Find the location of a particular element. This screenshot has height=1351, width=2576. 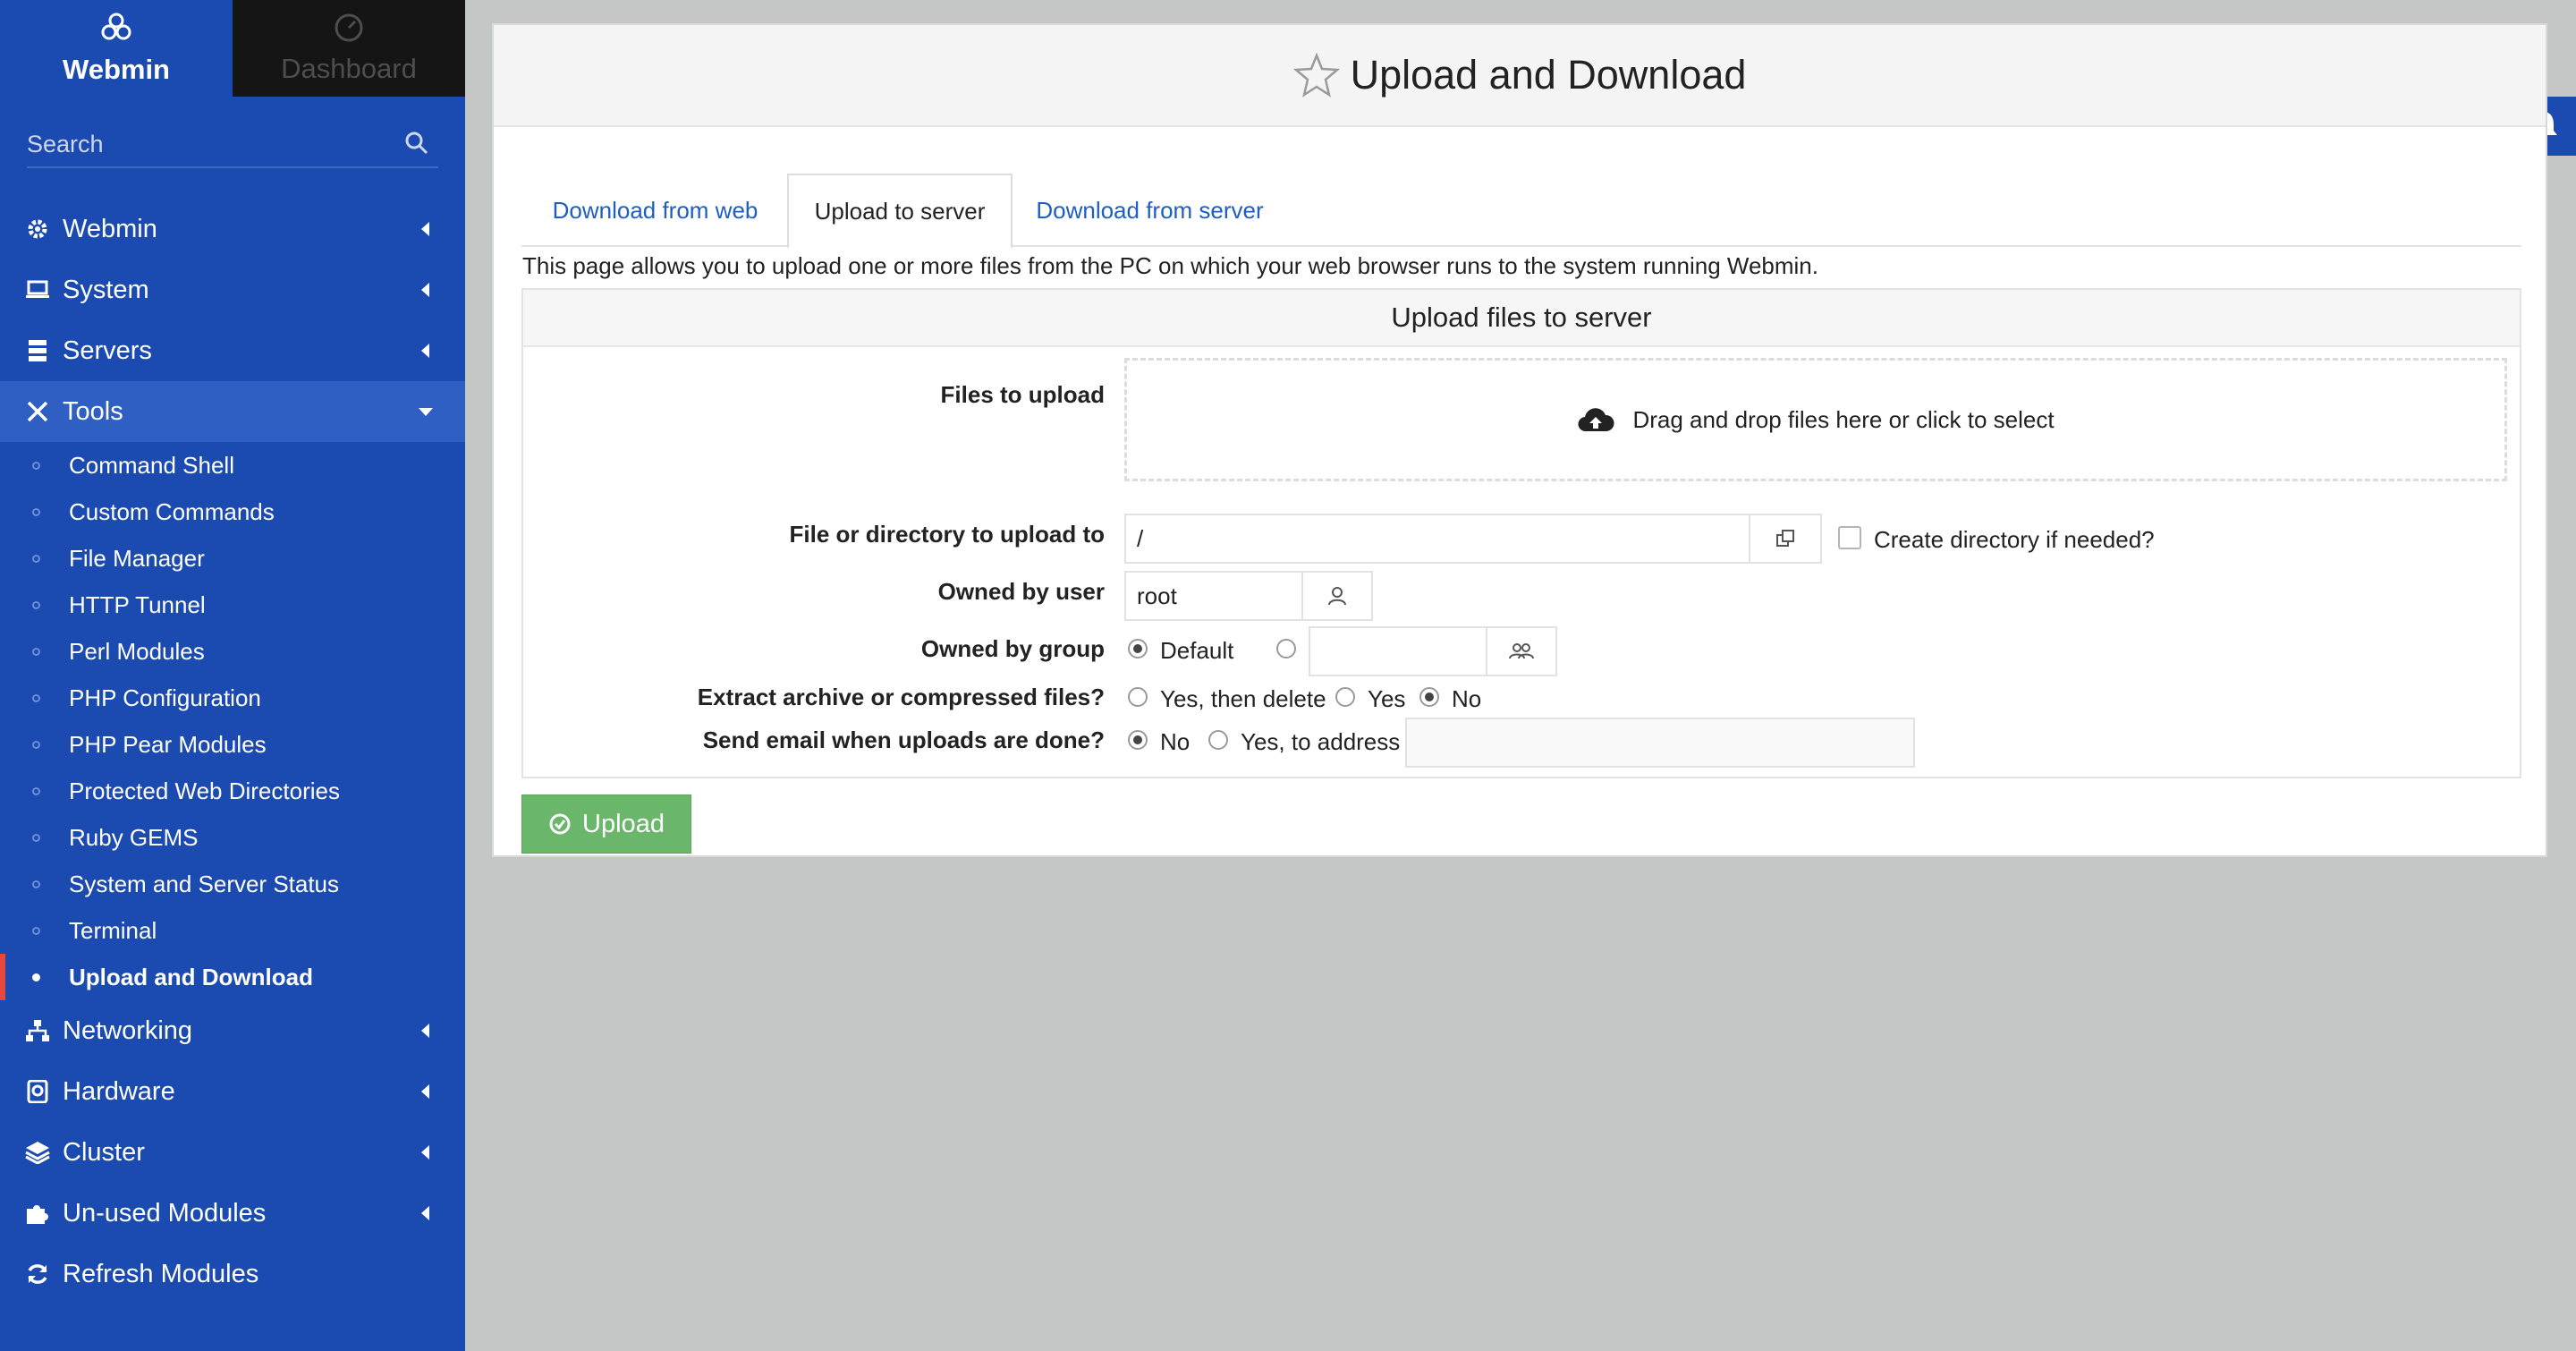

sidebar-item-label: Hardware is located at coordinates (119, 1091).